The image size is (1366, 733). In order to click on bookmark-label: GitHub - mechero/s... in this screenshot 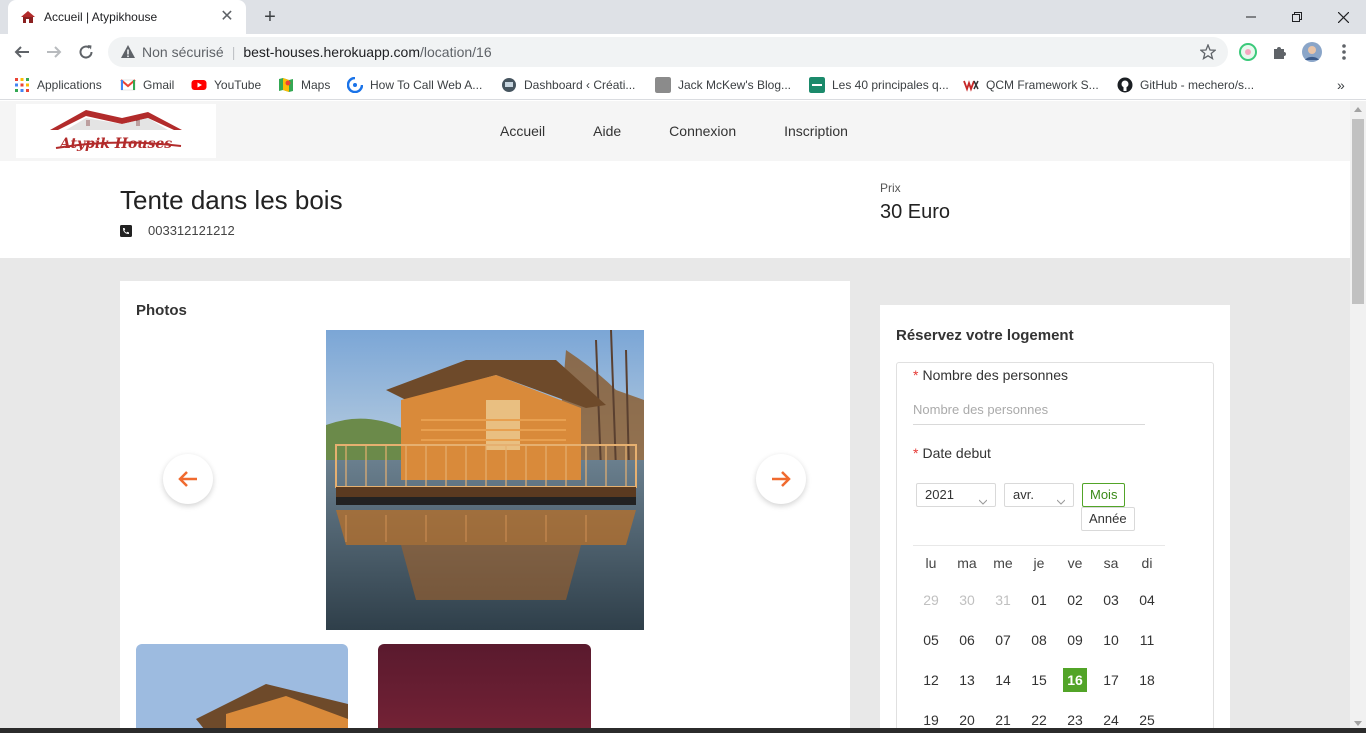, I will do `click(1197, 85)`.